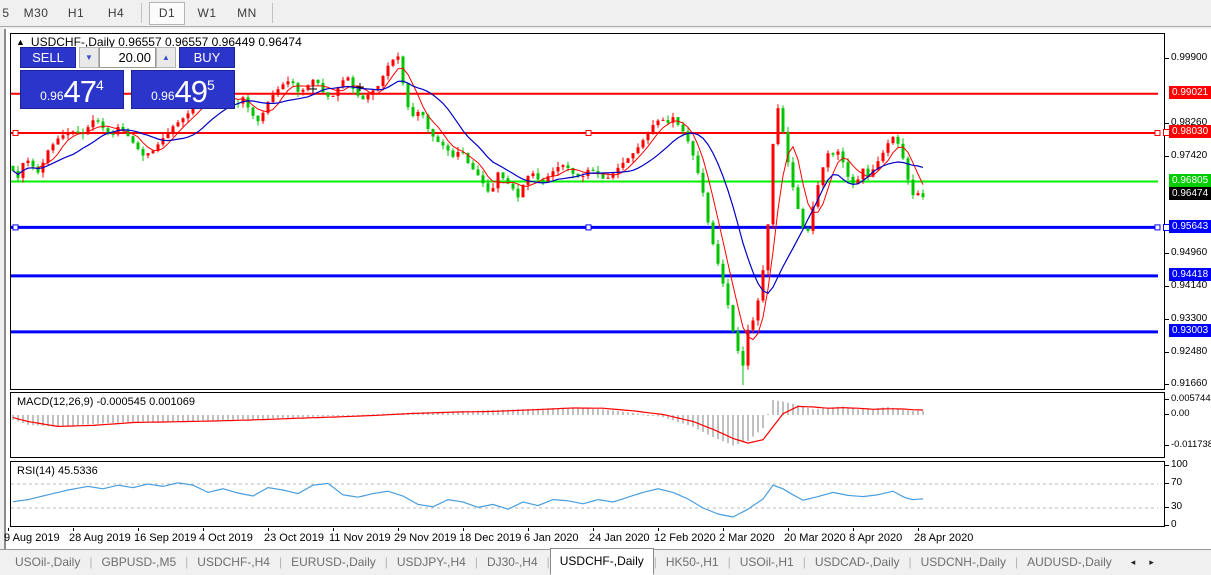 The width and height of the screenshot is (1211, 575). What do you see at coordinates (116, 13) in the screenshot?
I see `timeframe-button-h4: H4` at bounding box center [116, 13].